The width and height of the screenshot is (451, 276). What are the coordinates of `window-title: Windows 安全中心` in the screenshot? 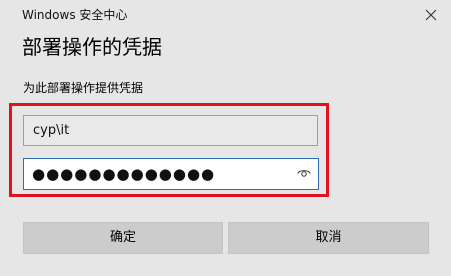 It's located at (75, 15).